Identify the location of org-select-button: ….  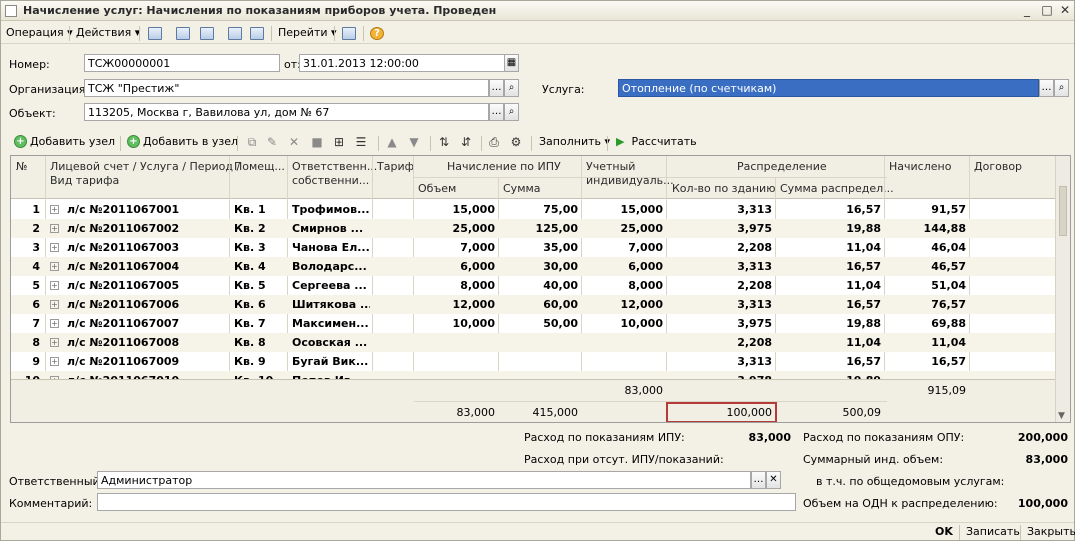
(496, 88).